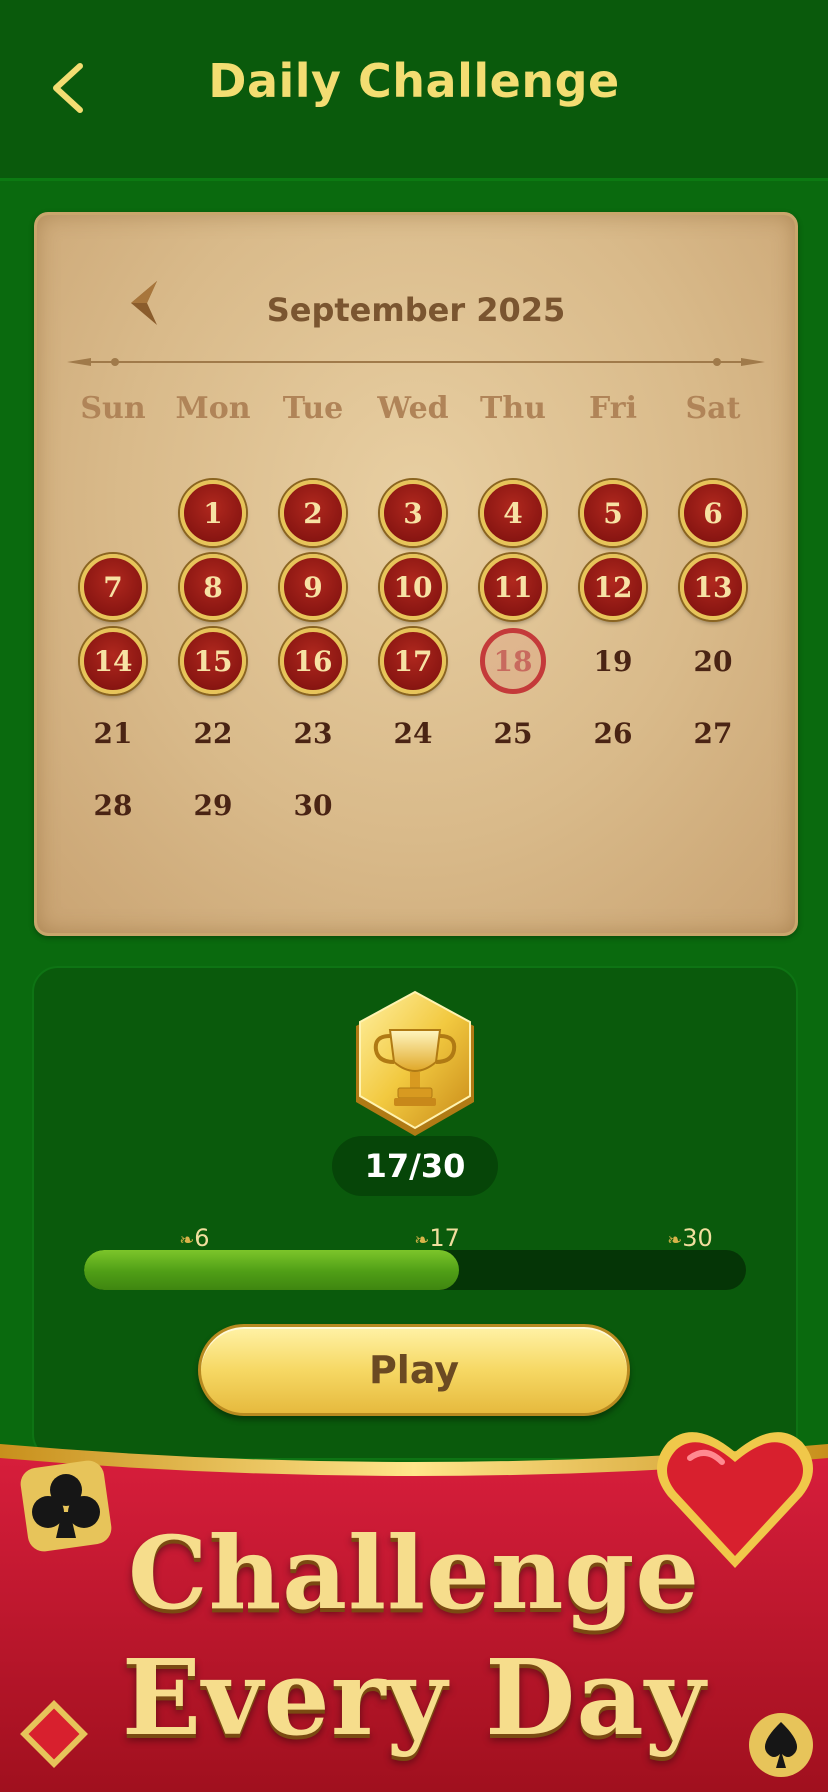  I want to click on weekday-label-sat: Sat, so click(713, 408).